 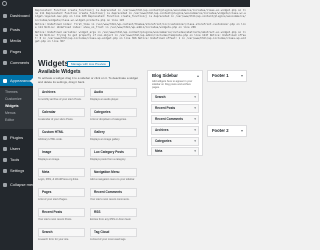 I want to click on widget-custom-html: Custom HTML, so click(x=61, y=132).